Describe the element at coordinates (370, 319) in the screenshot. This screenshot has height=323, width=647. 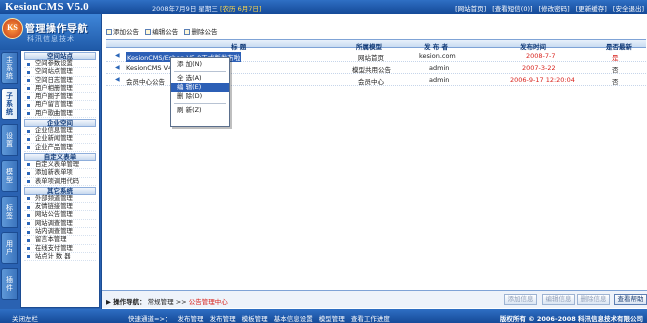
I see `quick-link: 查看工作进度` at that location.